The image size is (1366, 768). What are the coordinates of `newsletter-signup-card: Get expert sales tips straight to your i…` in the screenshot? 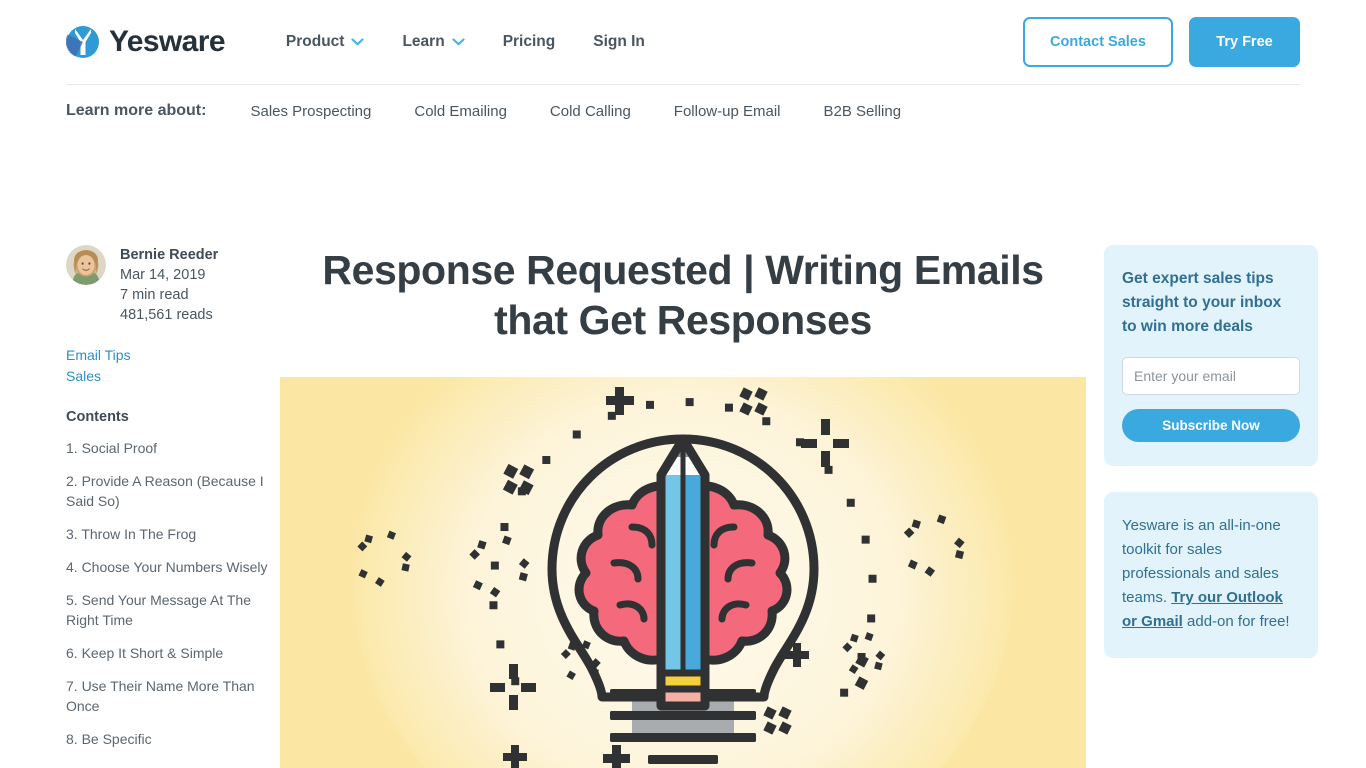 It's located at (1211, 355).